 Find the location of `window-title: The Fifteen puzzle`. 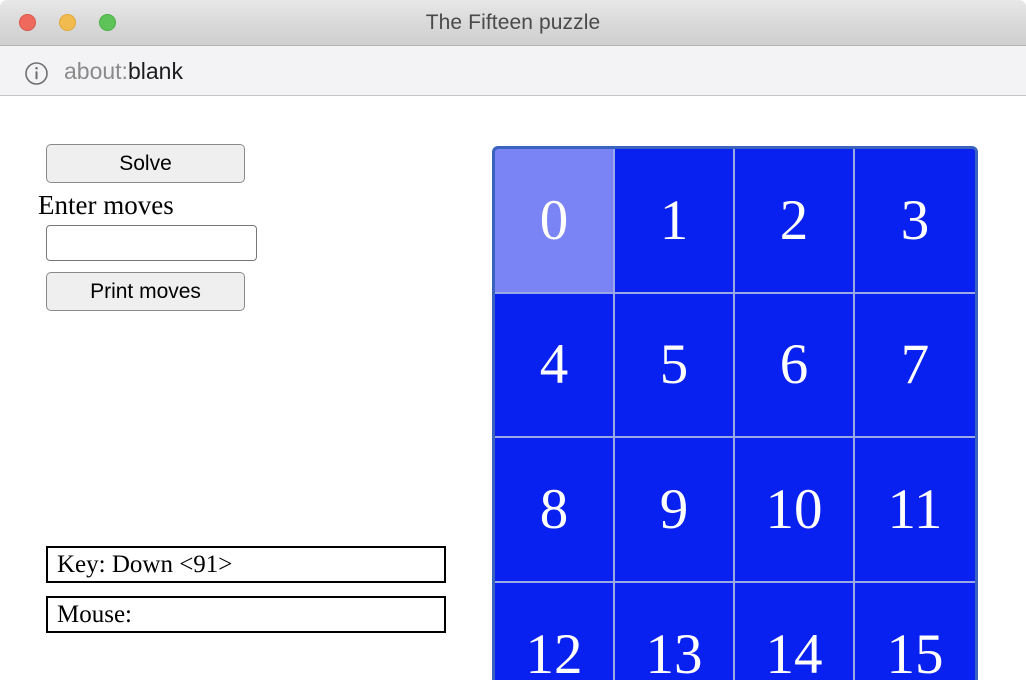

window-title: The Fifteen puzzle is located at coordinates (513, 22).